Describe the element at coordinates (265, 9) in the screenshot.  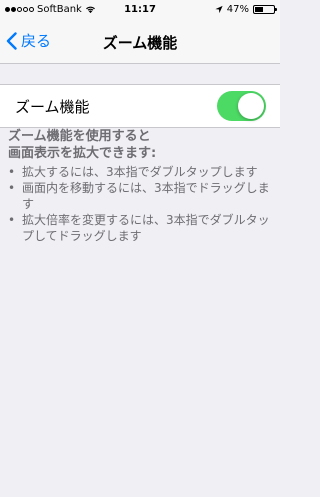
I see `battery-icon` at that location.